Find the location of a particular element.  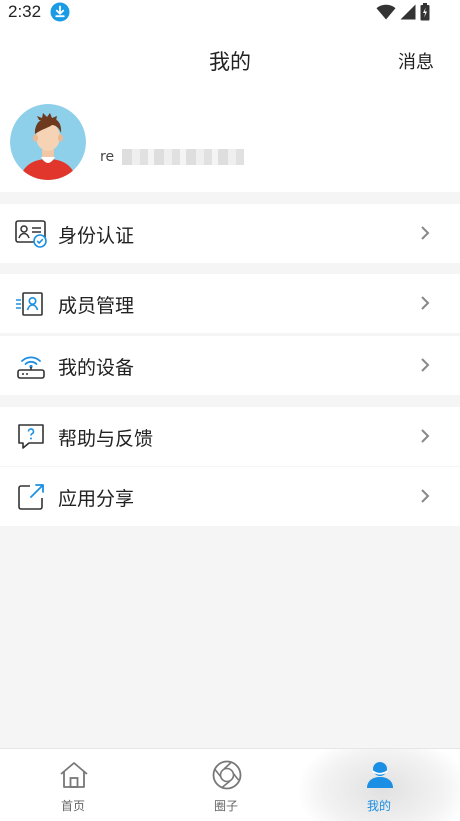

menu-item-identity: 身份认证 is located at coordinates (230, 233).